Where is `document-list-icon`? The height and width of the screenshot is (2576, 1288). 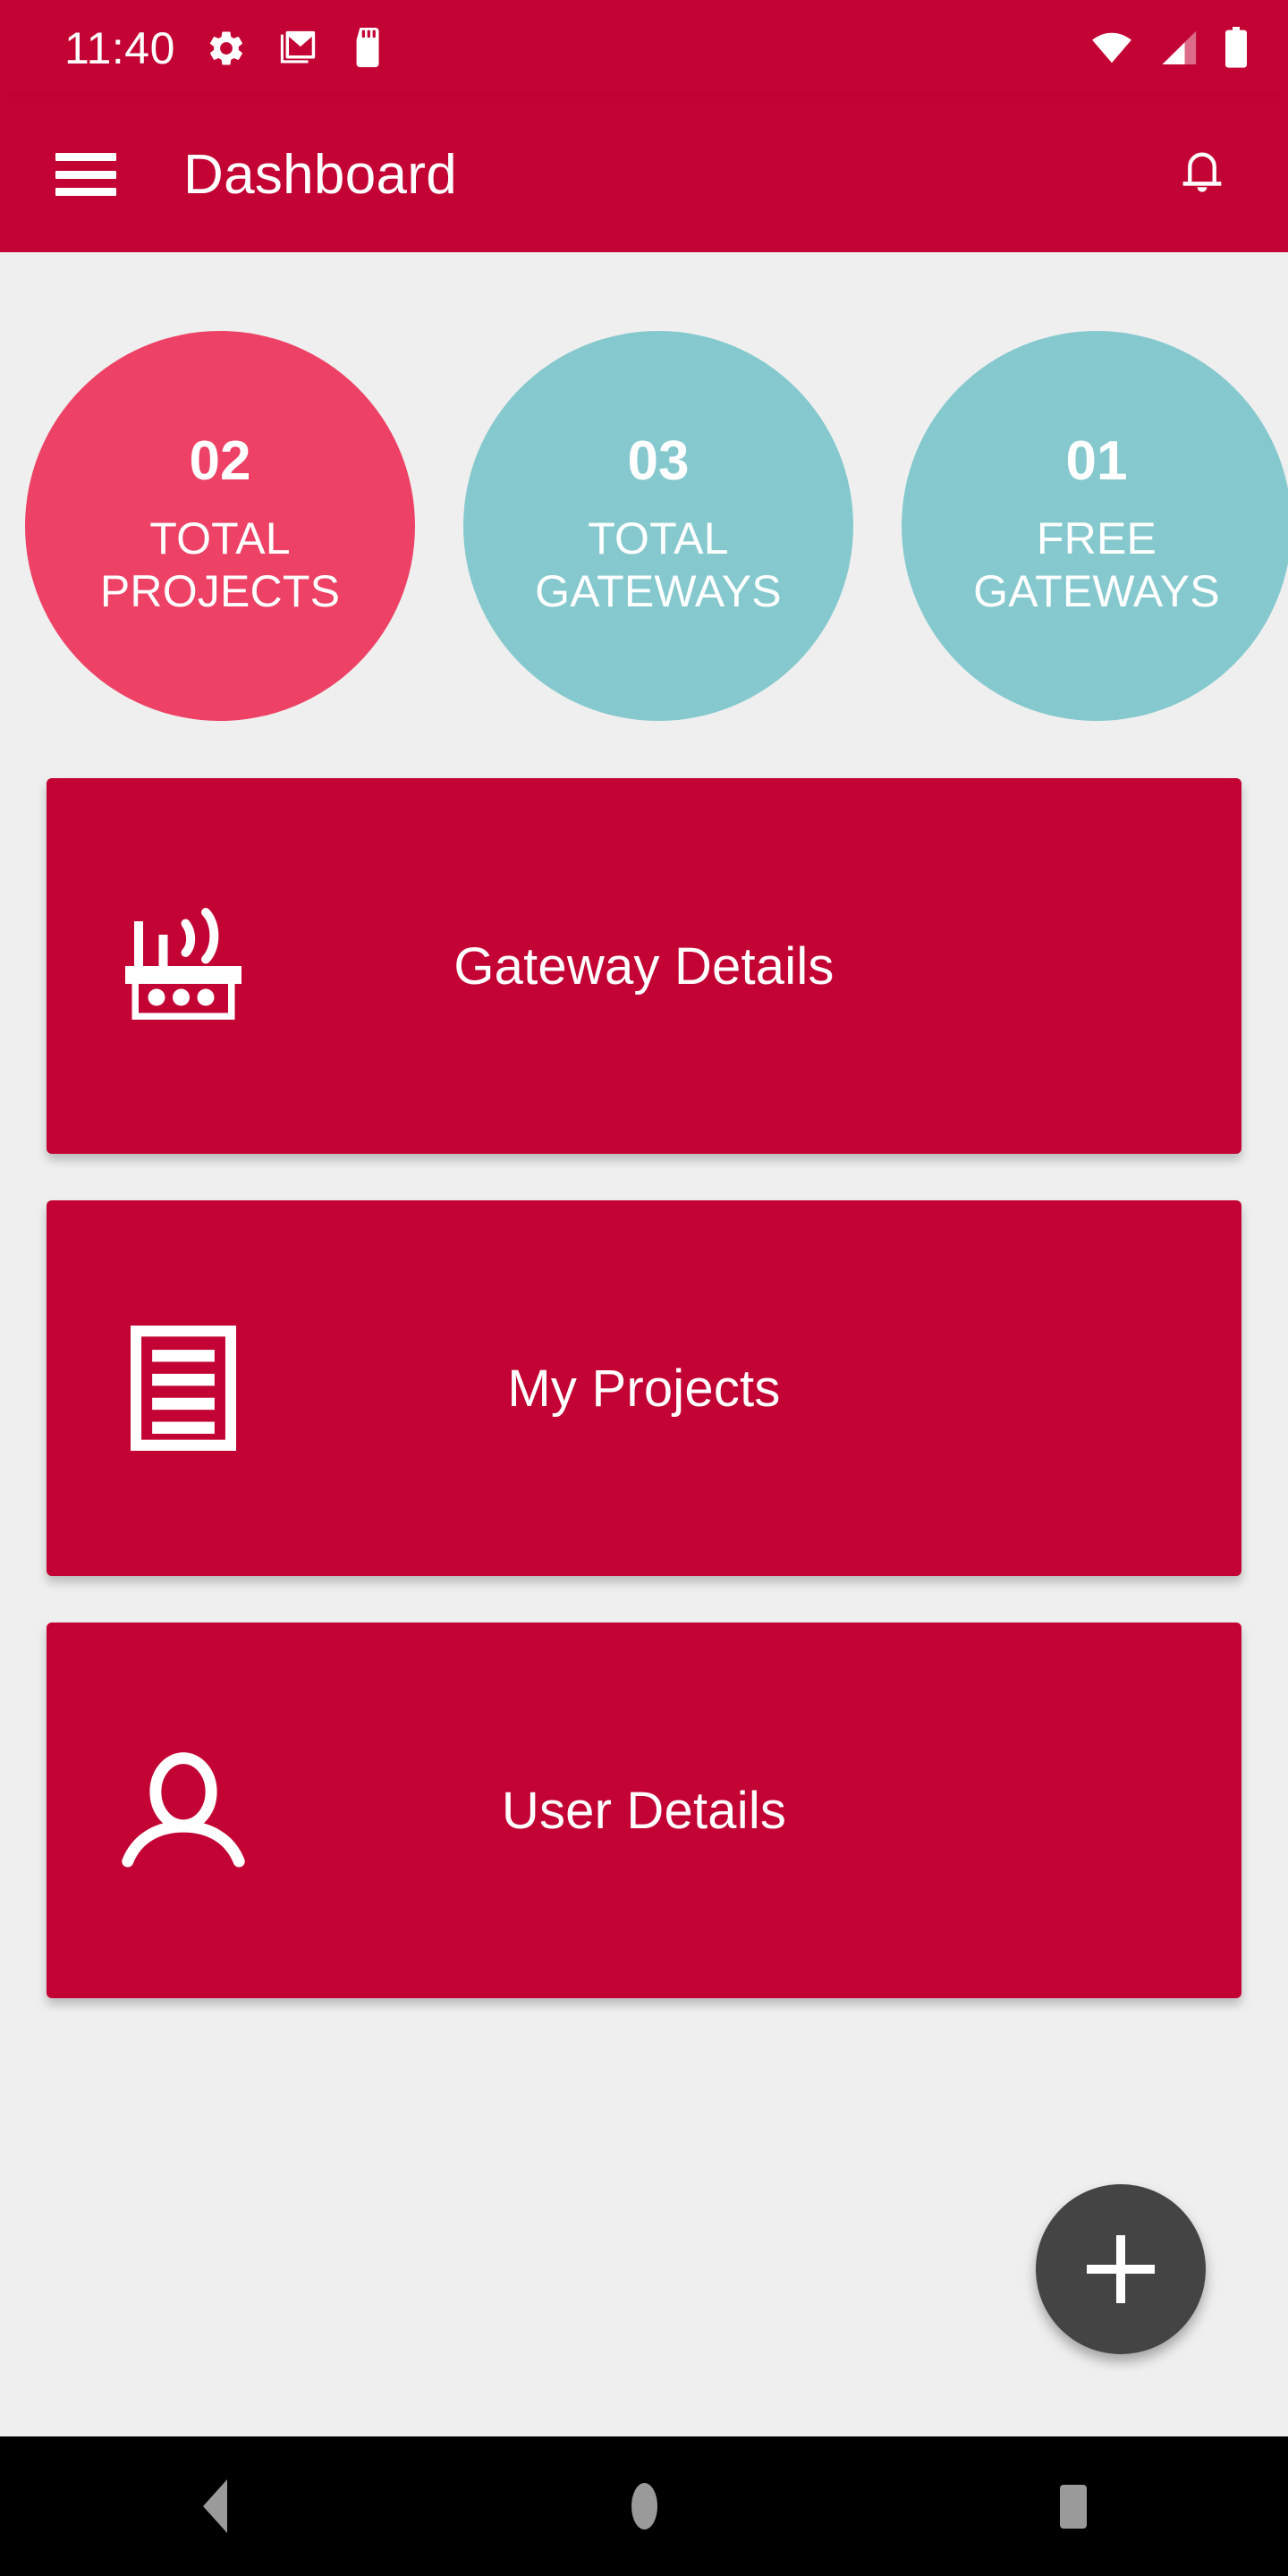 document-list-icon is located at coordinates (183, 1388).